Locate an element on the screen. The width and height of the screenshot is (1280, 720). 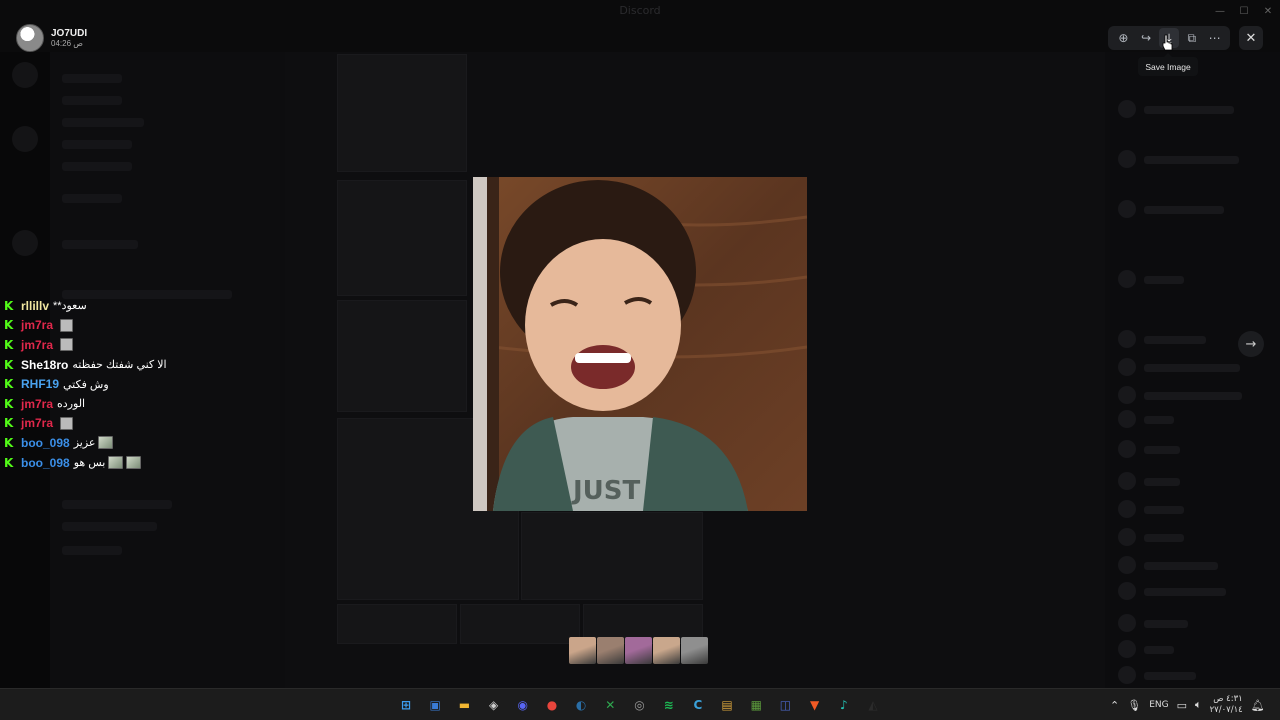
save-image-tooltip: Save Image is located at coordinates (1168, 64).